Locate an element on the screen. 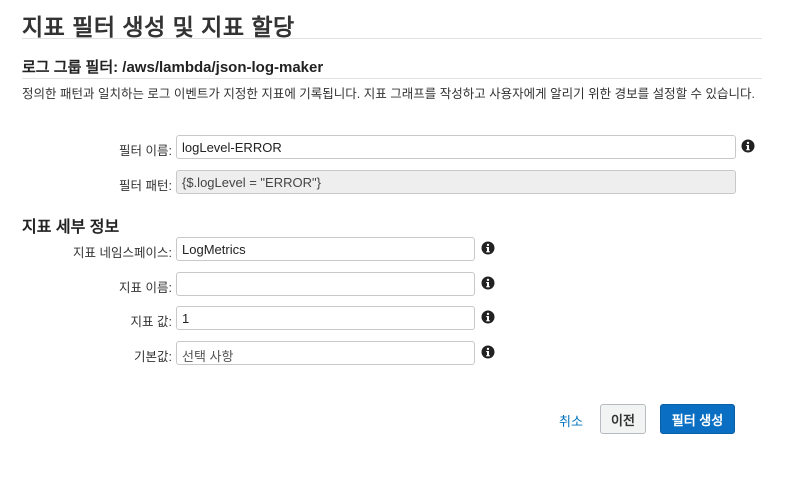 This screenshot has height=481, width=810. log-group-heading: 로그 그룹 필터: /aws/lambda/json-log-maker is located at coordinates (173, 67).